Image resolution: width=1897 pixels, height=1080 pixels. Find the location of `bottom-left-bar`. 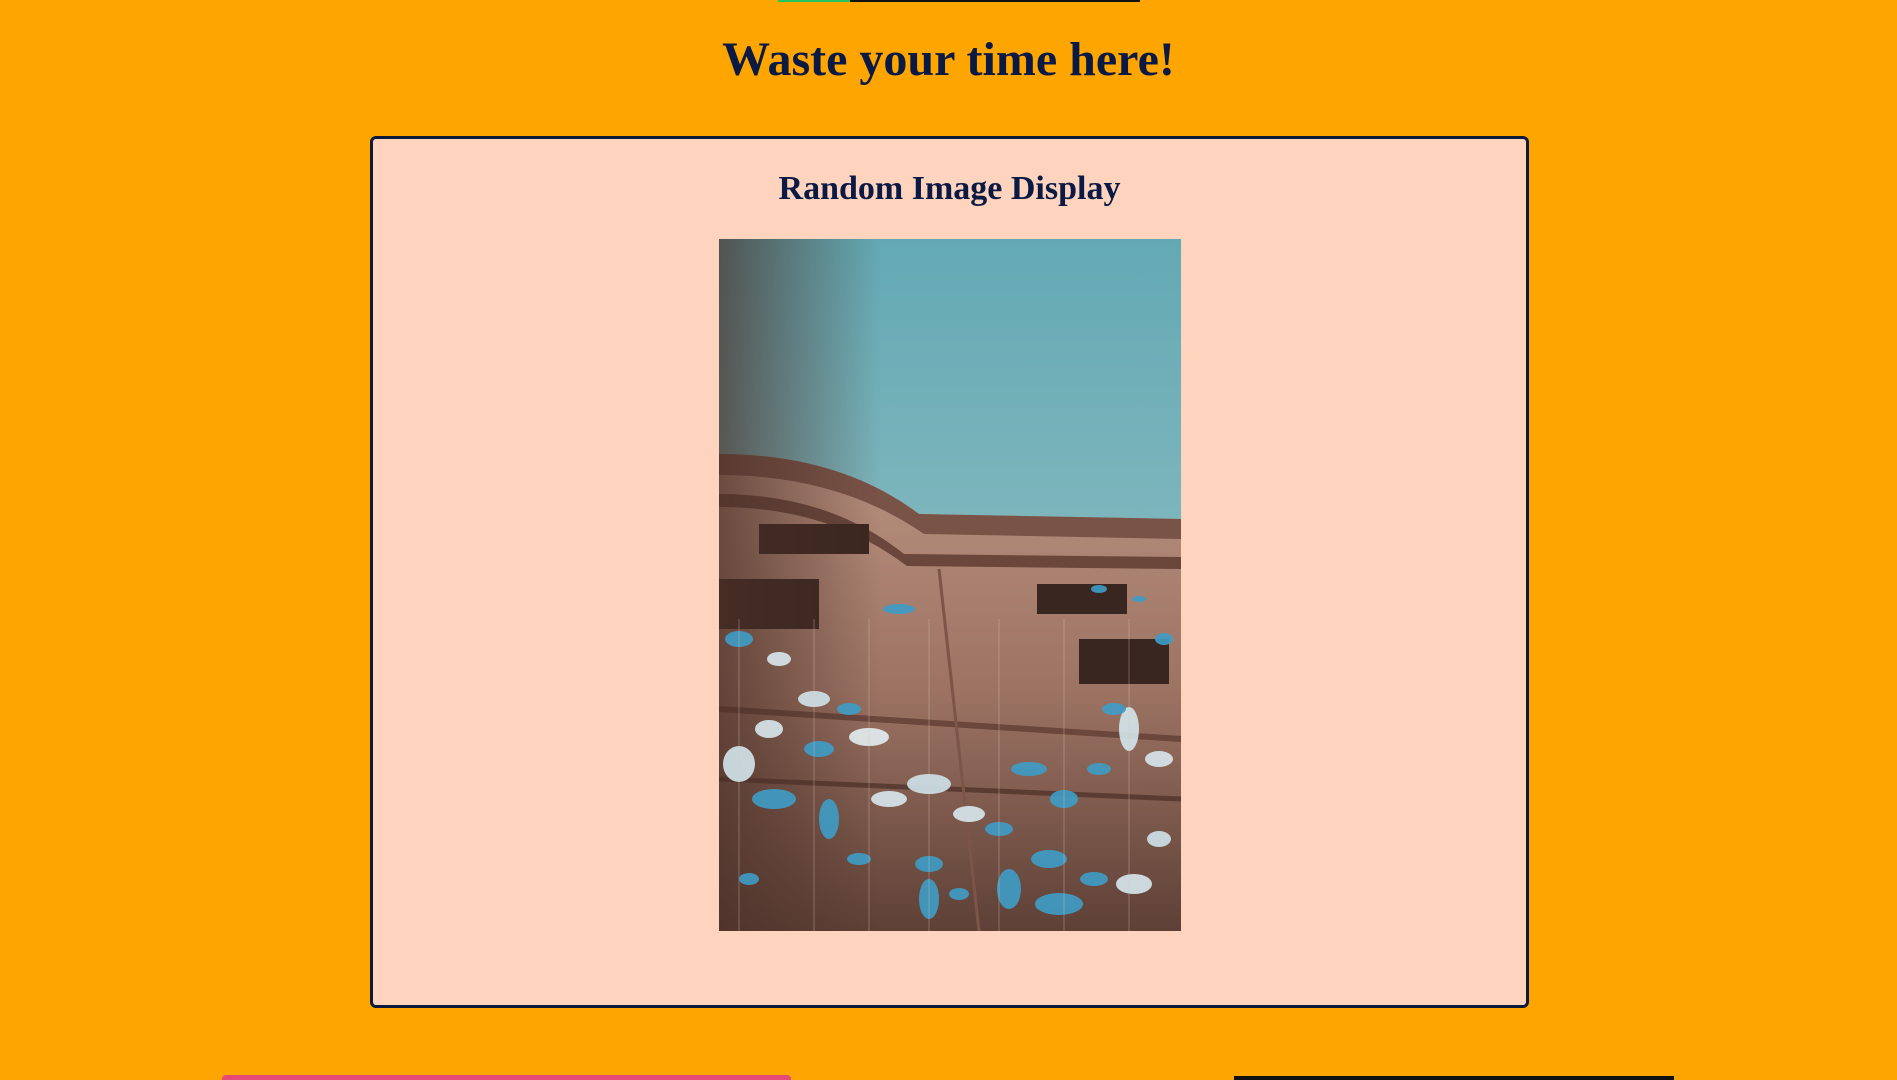

bottom-left-bar is located at coordinates (506, 1077).